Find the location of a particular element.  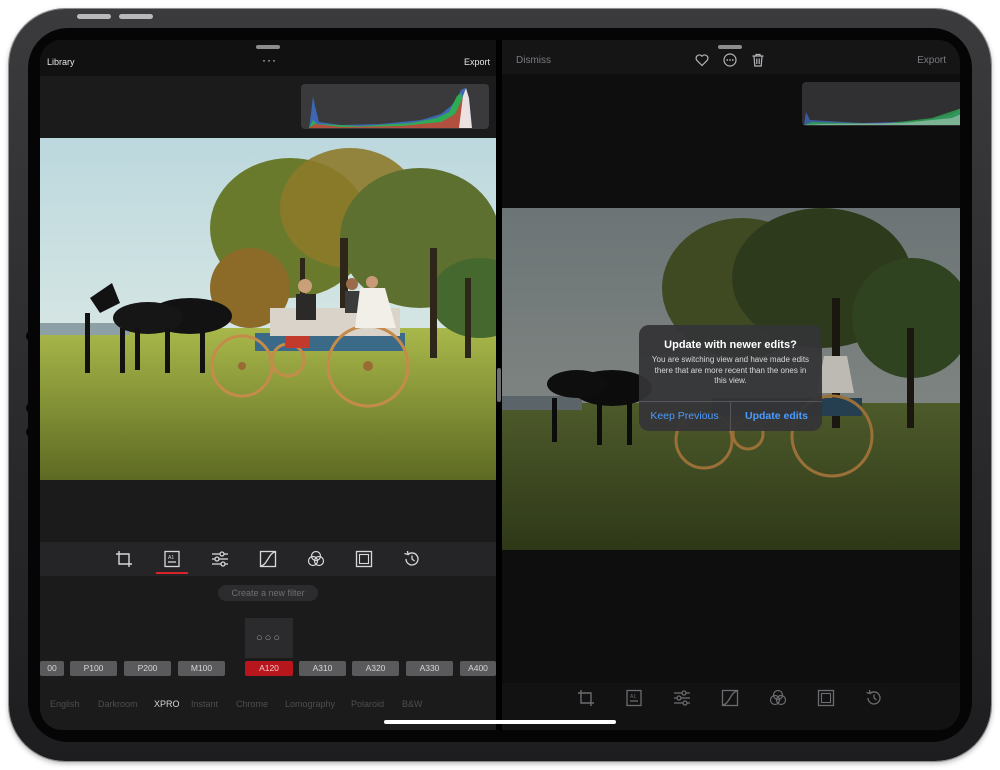

filter-chip: A310 is located at coordinates (322, 668).